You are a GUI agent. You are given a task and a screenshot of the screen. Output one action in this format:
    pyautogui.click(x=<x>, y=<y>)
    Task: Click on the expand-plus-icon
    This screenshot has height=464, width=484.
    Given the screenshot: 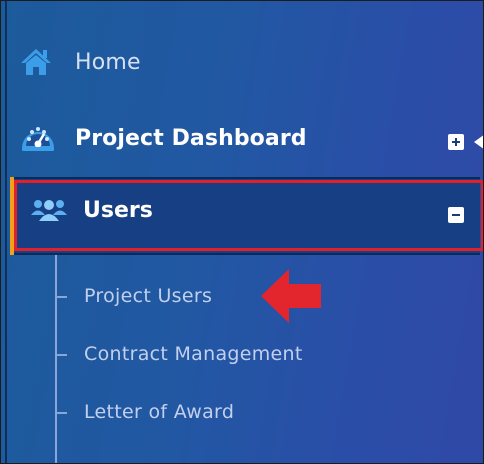 What is the action you would take?
    pyautogui.click(x=456, y=142)
    